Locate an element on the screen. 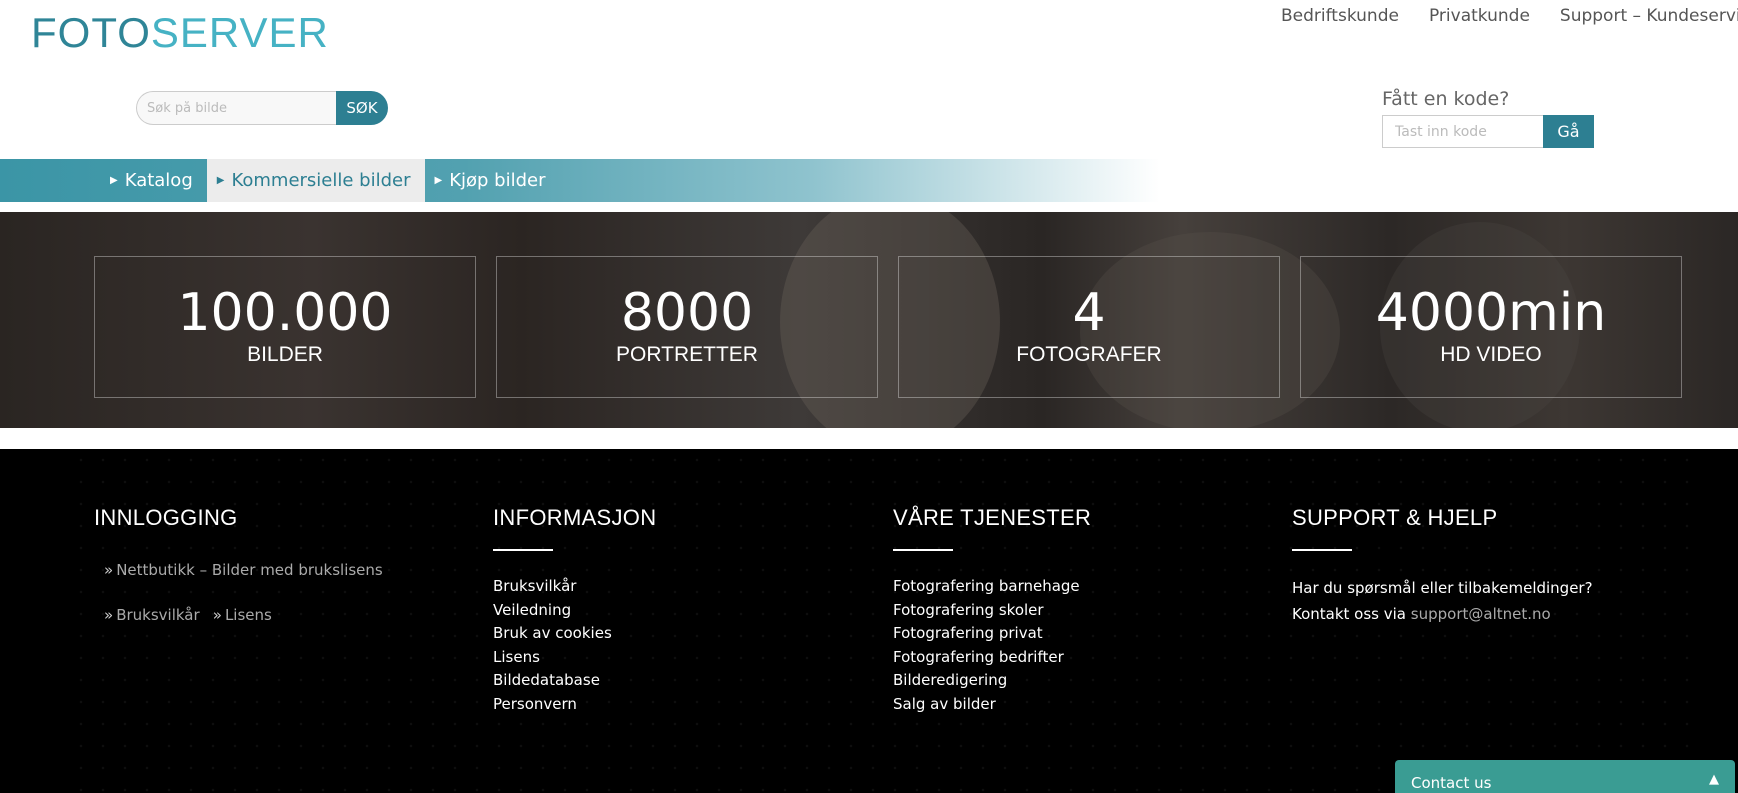 The width and height of the screenshot is (1738, 793). link-label: Bruksvilkår is located at coordinates (158, 615).